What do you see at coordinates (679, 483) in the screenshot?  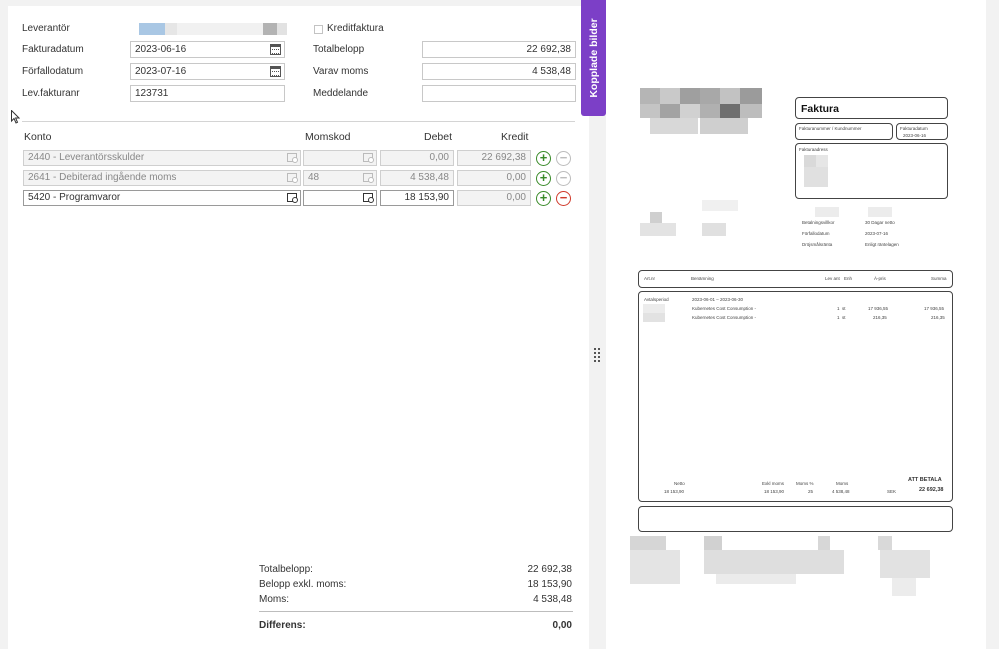 I see `net-label: Netto` at bounding box center [679, 483].